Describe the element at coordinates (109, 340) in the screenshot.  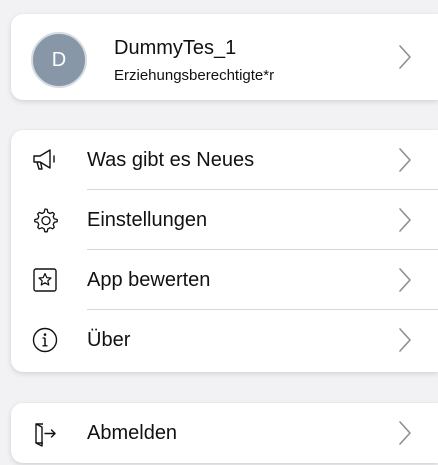
I see `menu-item-label: Über` at that location.